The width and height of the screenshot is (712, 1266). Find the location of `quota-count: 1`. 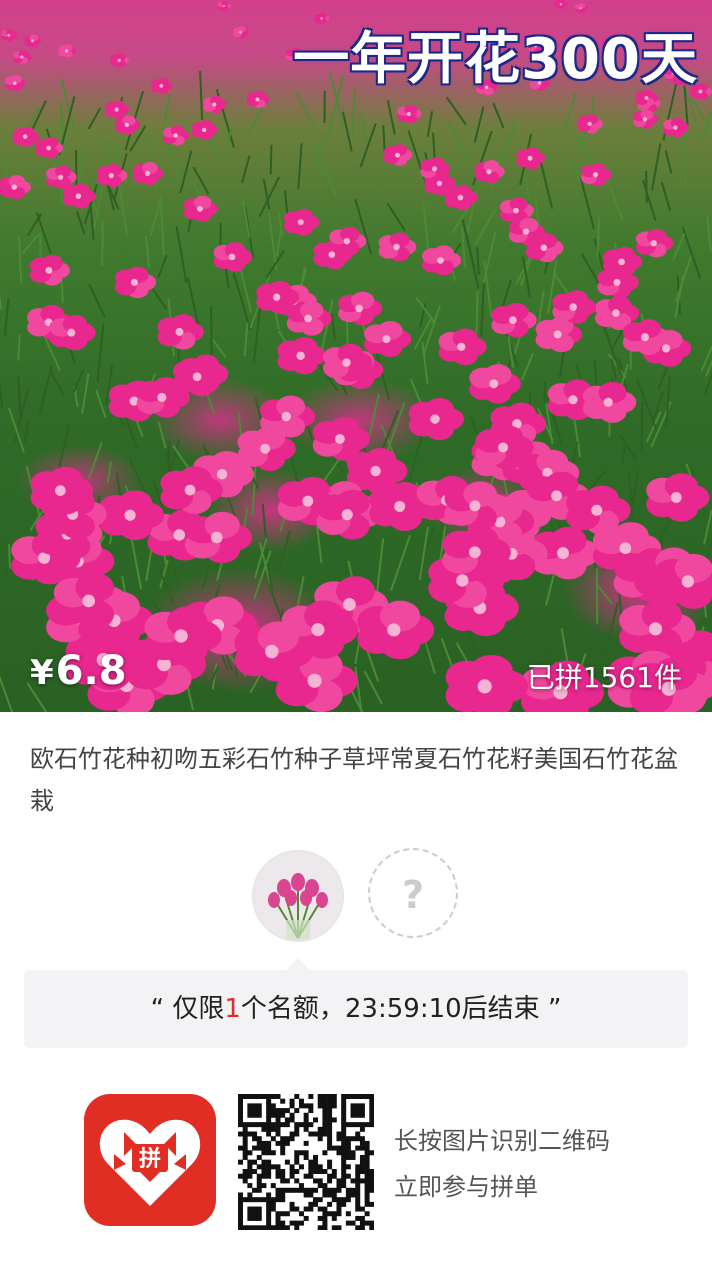

quota-count: 1 is located at coordinates (232, 1009).